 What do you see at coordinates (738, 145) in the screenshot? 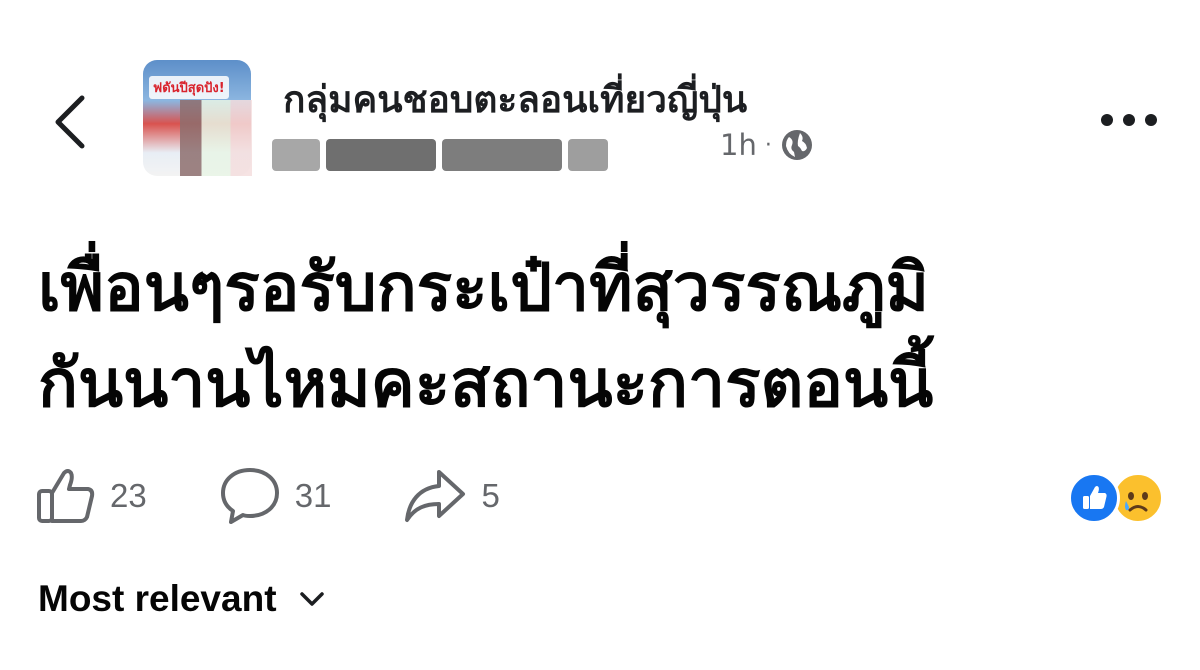
I see `post-time-text: 1h` at bounding box center [738, 145].